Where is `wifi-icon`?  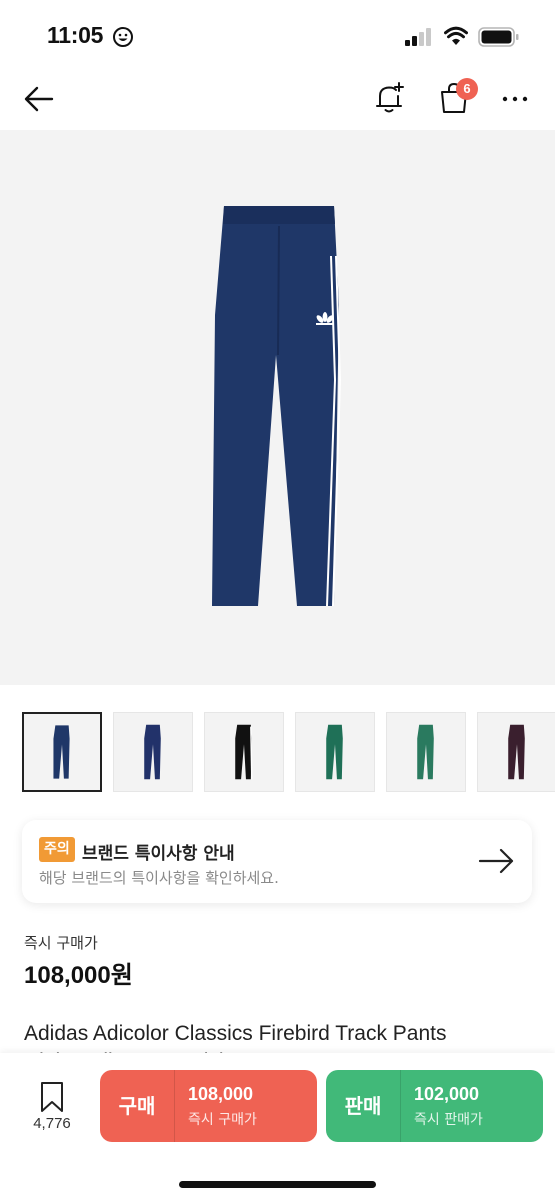 wifi-icon is located at coordinates (456, 35).